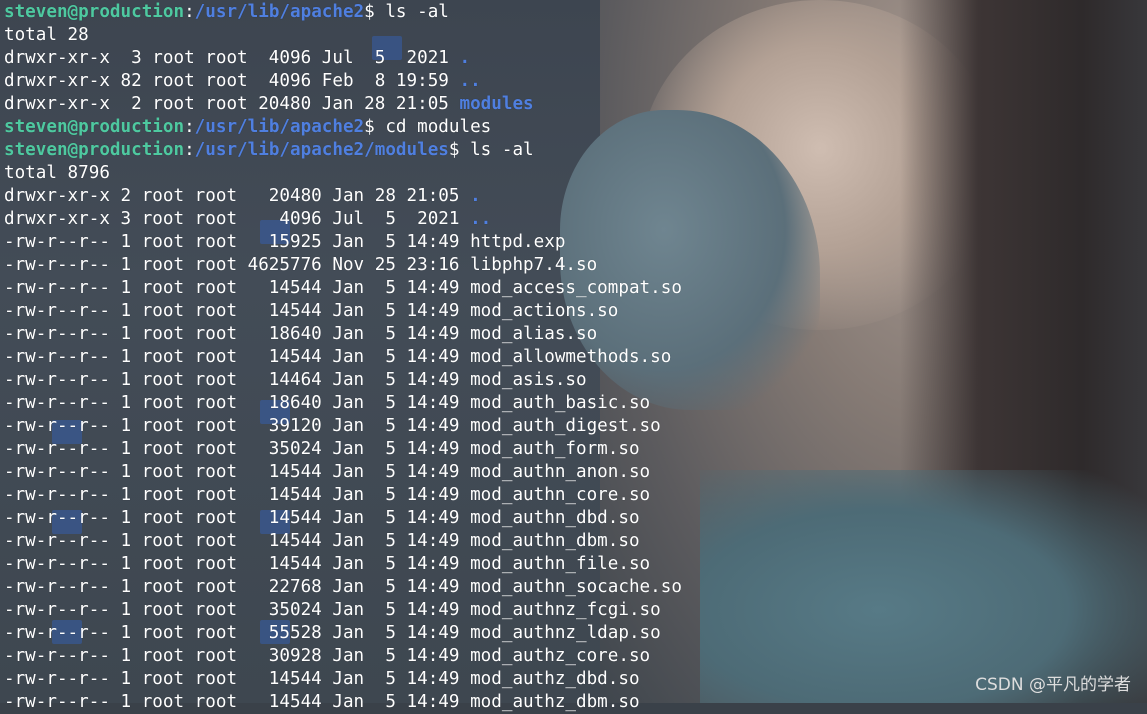 This screenshot has width=1147, height=714. I want to click on output-text: total 8796, so click(57, 173).